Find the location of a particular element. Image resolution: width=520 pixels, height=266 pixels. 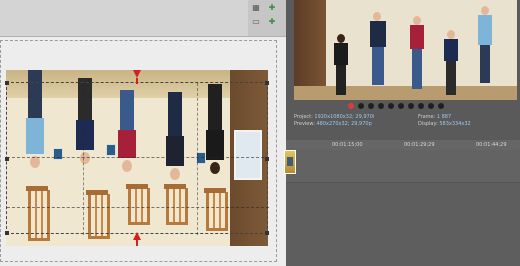

ruler-tick-label: 00:01:29;29 is located at coordinates (419, 145).